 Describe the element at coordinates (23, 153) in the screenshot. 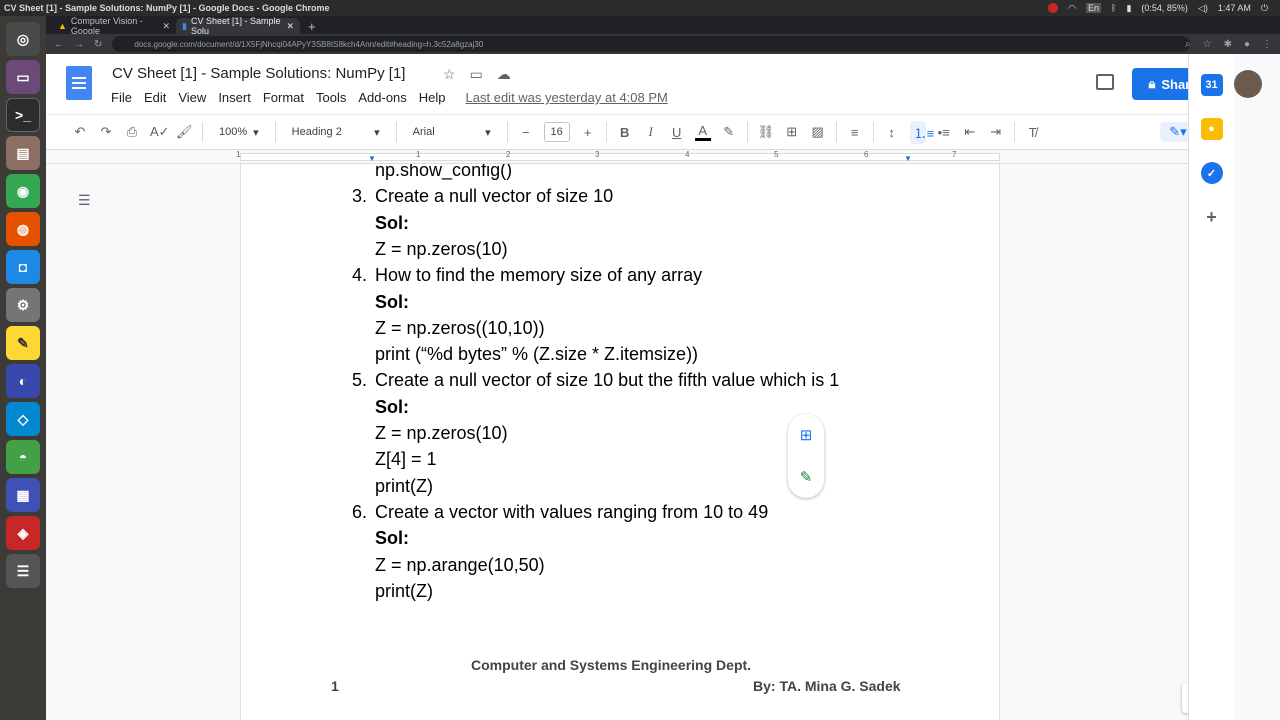

I see `files-icon: ▤` at that location.